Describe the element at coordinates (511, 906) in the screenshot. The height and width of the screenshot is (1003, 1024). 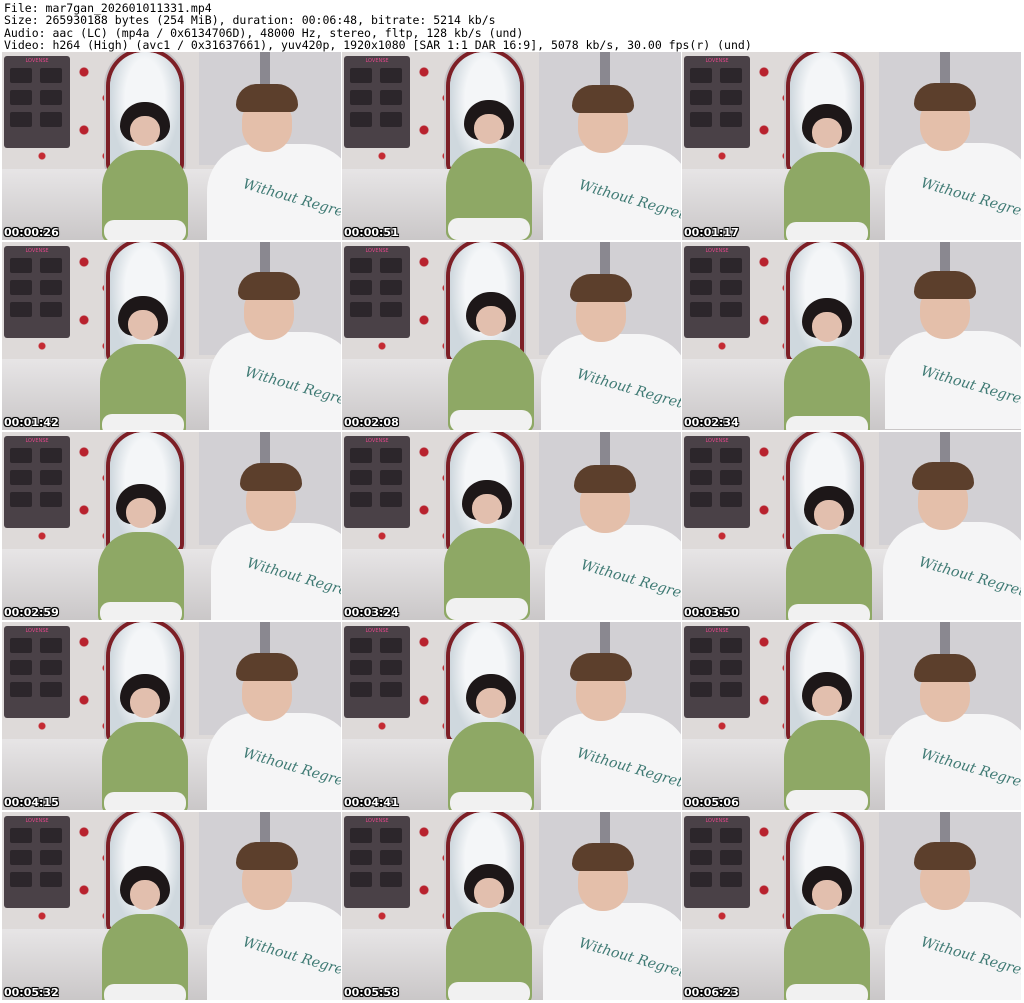
I see `video-thumbnail: LOVENSE Without Regrets 00:05:58` at that location.